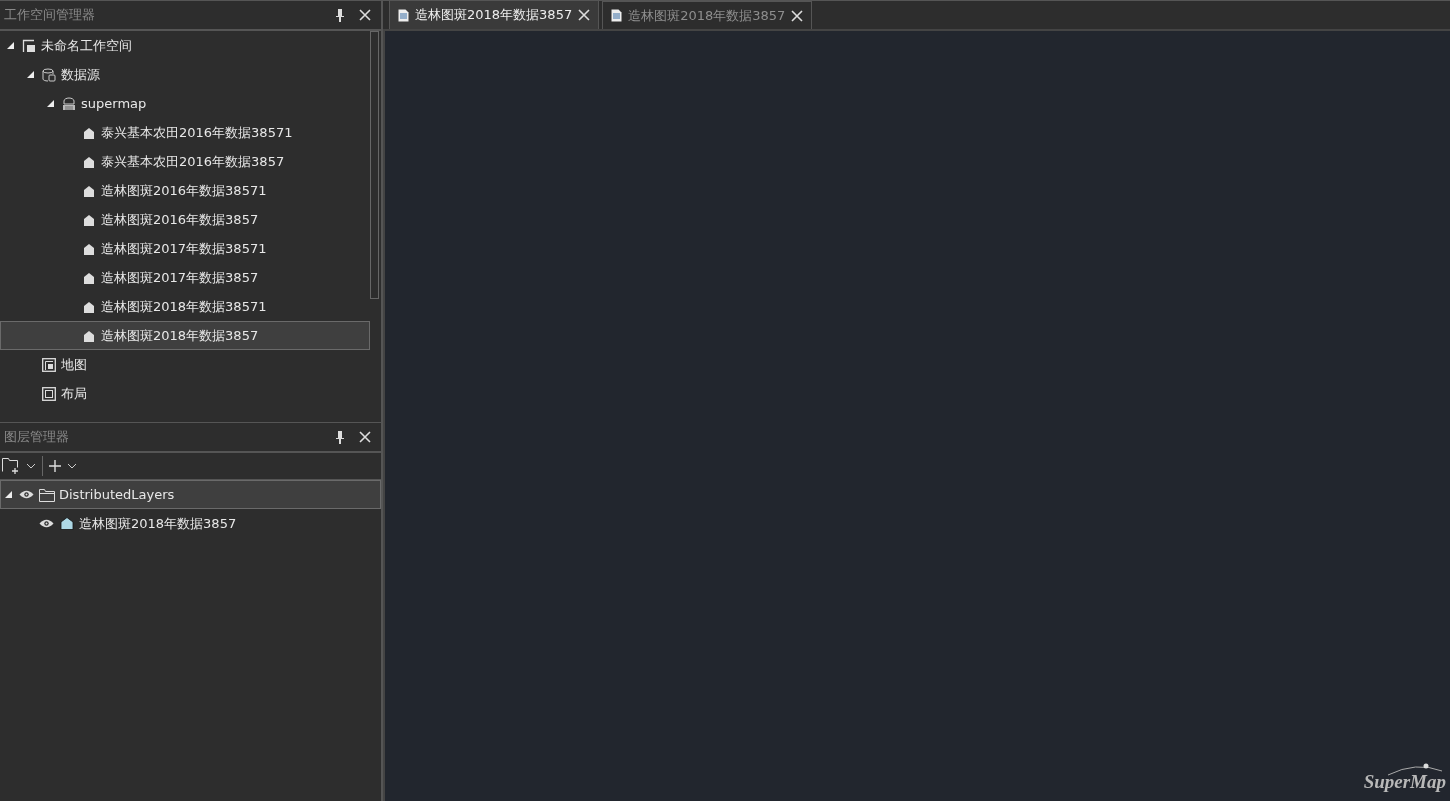 The image size is (1450, 801). Describe the element at coordinates (190, 494) in the screenshot. I see `tree-item: DistributedLayers` at that location.